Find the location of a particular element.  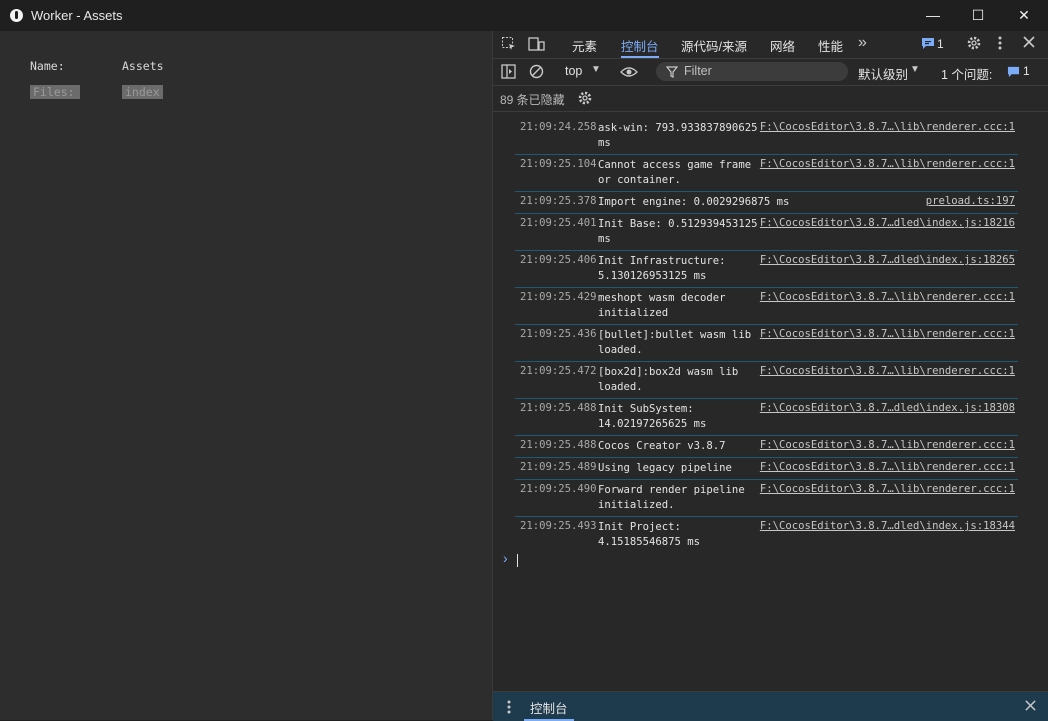

log-message: Init Project: 4.15185546875 ms is located at coordinates (649, 534).